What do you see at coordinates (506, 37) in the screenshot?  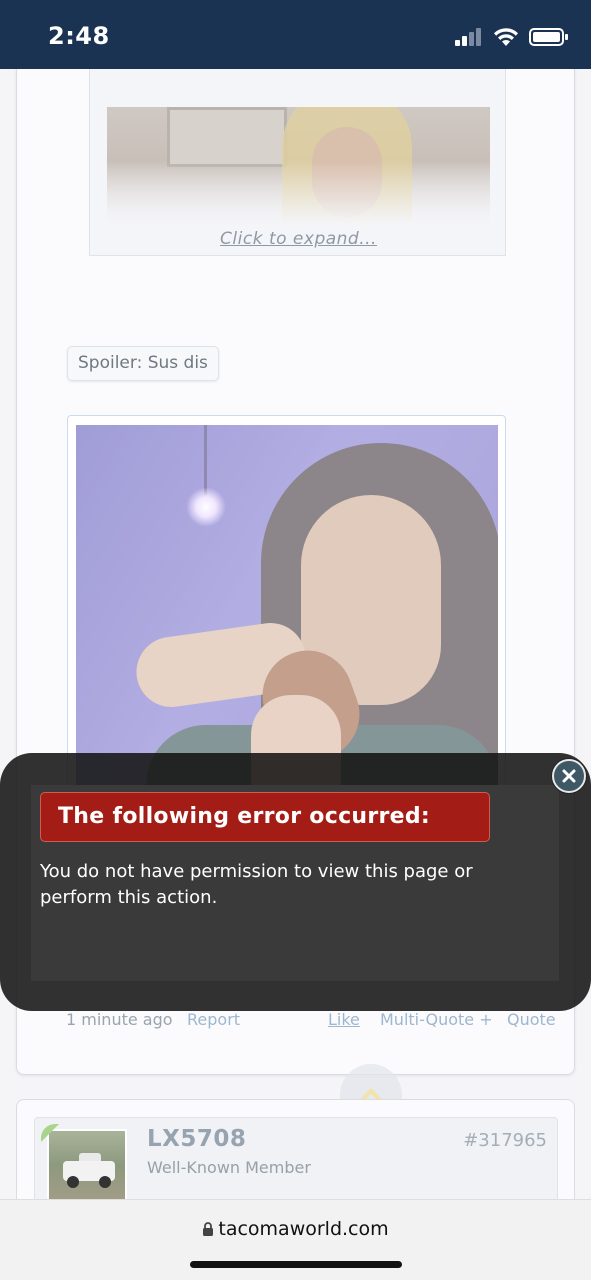 I see `wifi-icon` at bounding box center [506, 37].